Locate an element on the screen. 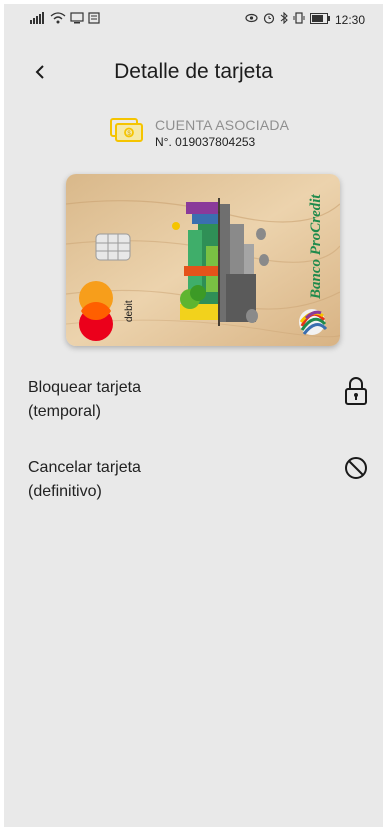 Image resolution: width=387 pixels, height=835 pixels. battery-icon is located at coordinates (319, 19).